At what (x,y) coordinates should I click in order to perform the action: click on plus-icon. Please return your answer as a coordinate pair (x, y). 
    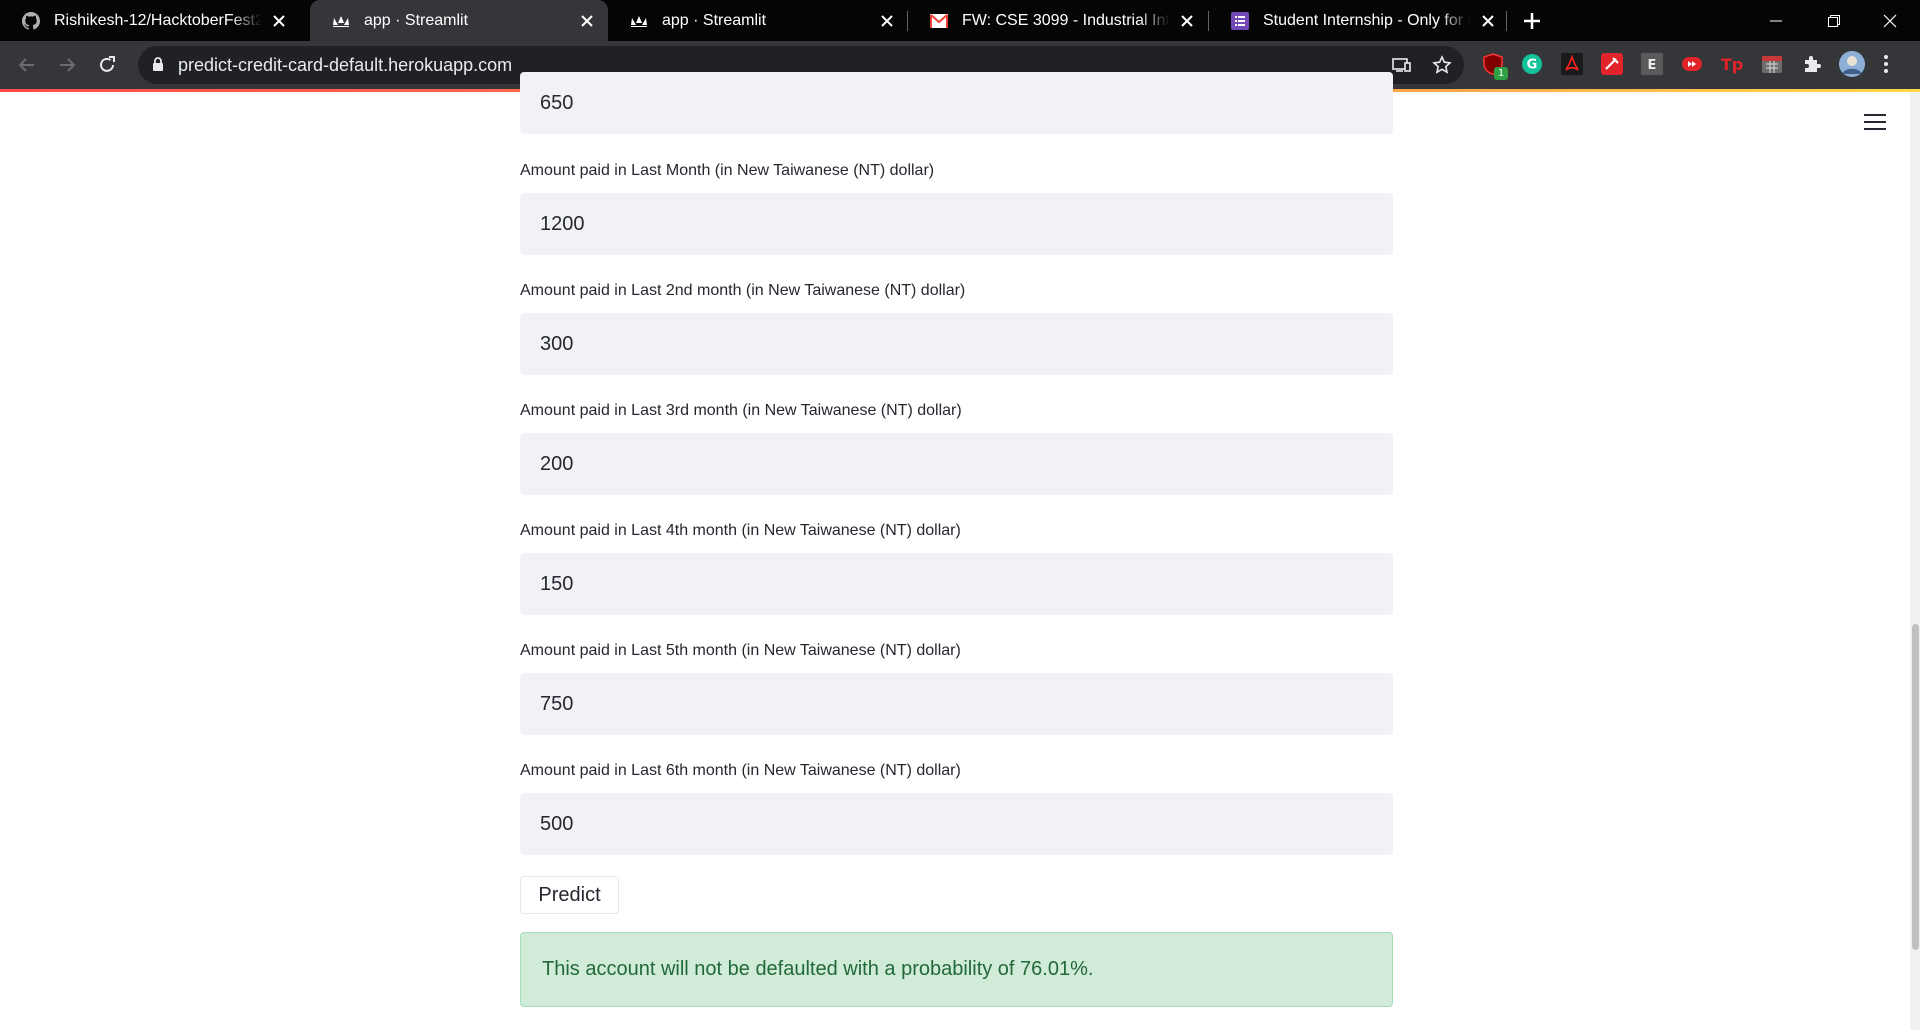
    Looking at the image, I should click on (1532, 21).